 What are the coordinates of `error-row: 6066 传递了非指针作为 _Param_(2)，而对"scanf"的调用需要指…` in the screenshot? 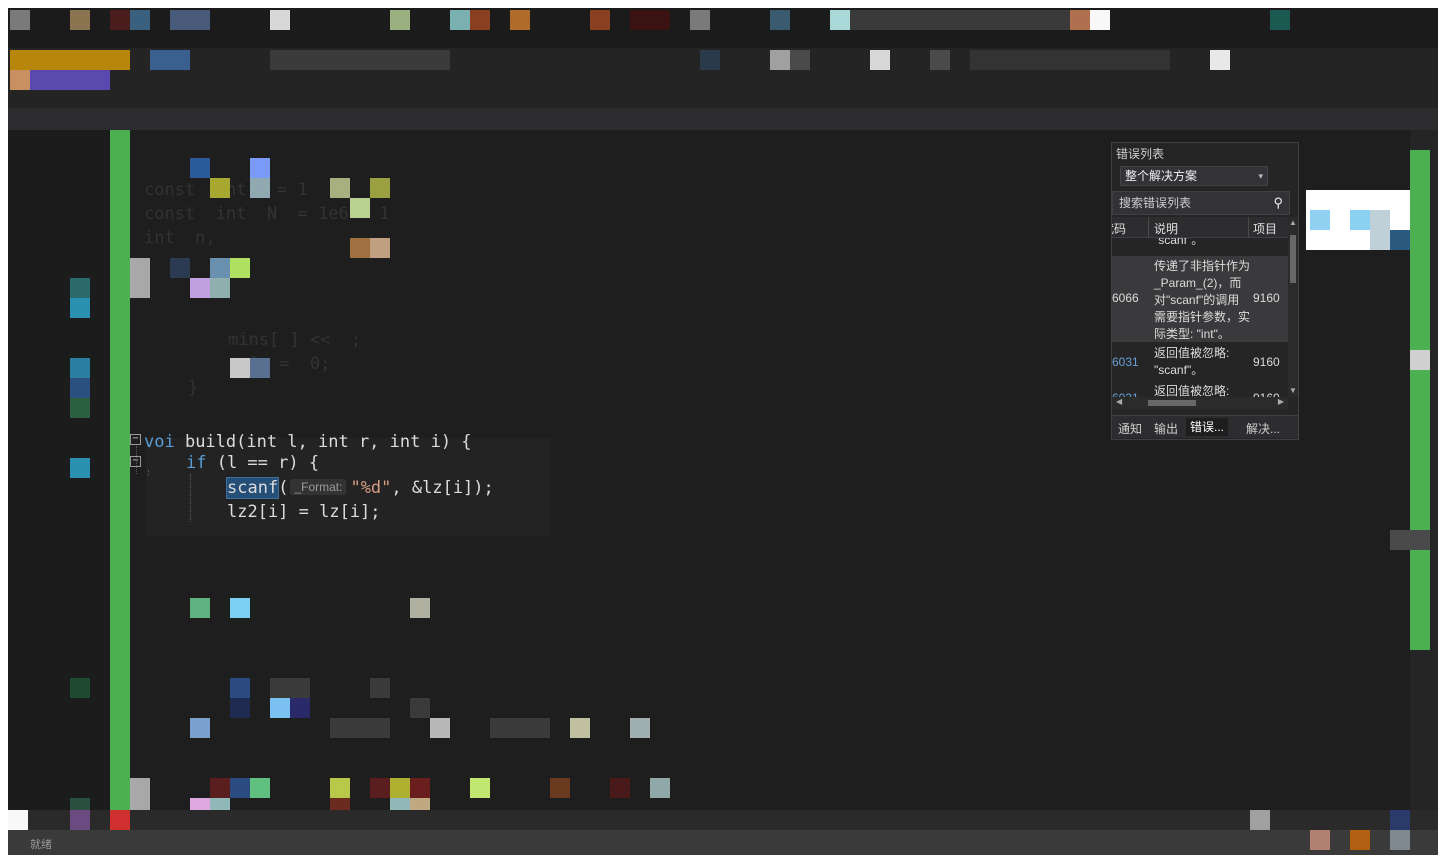 It's located at (1200, 299).